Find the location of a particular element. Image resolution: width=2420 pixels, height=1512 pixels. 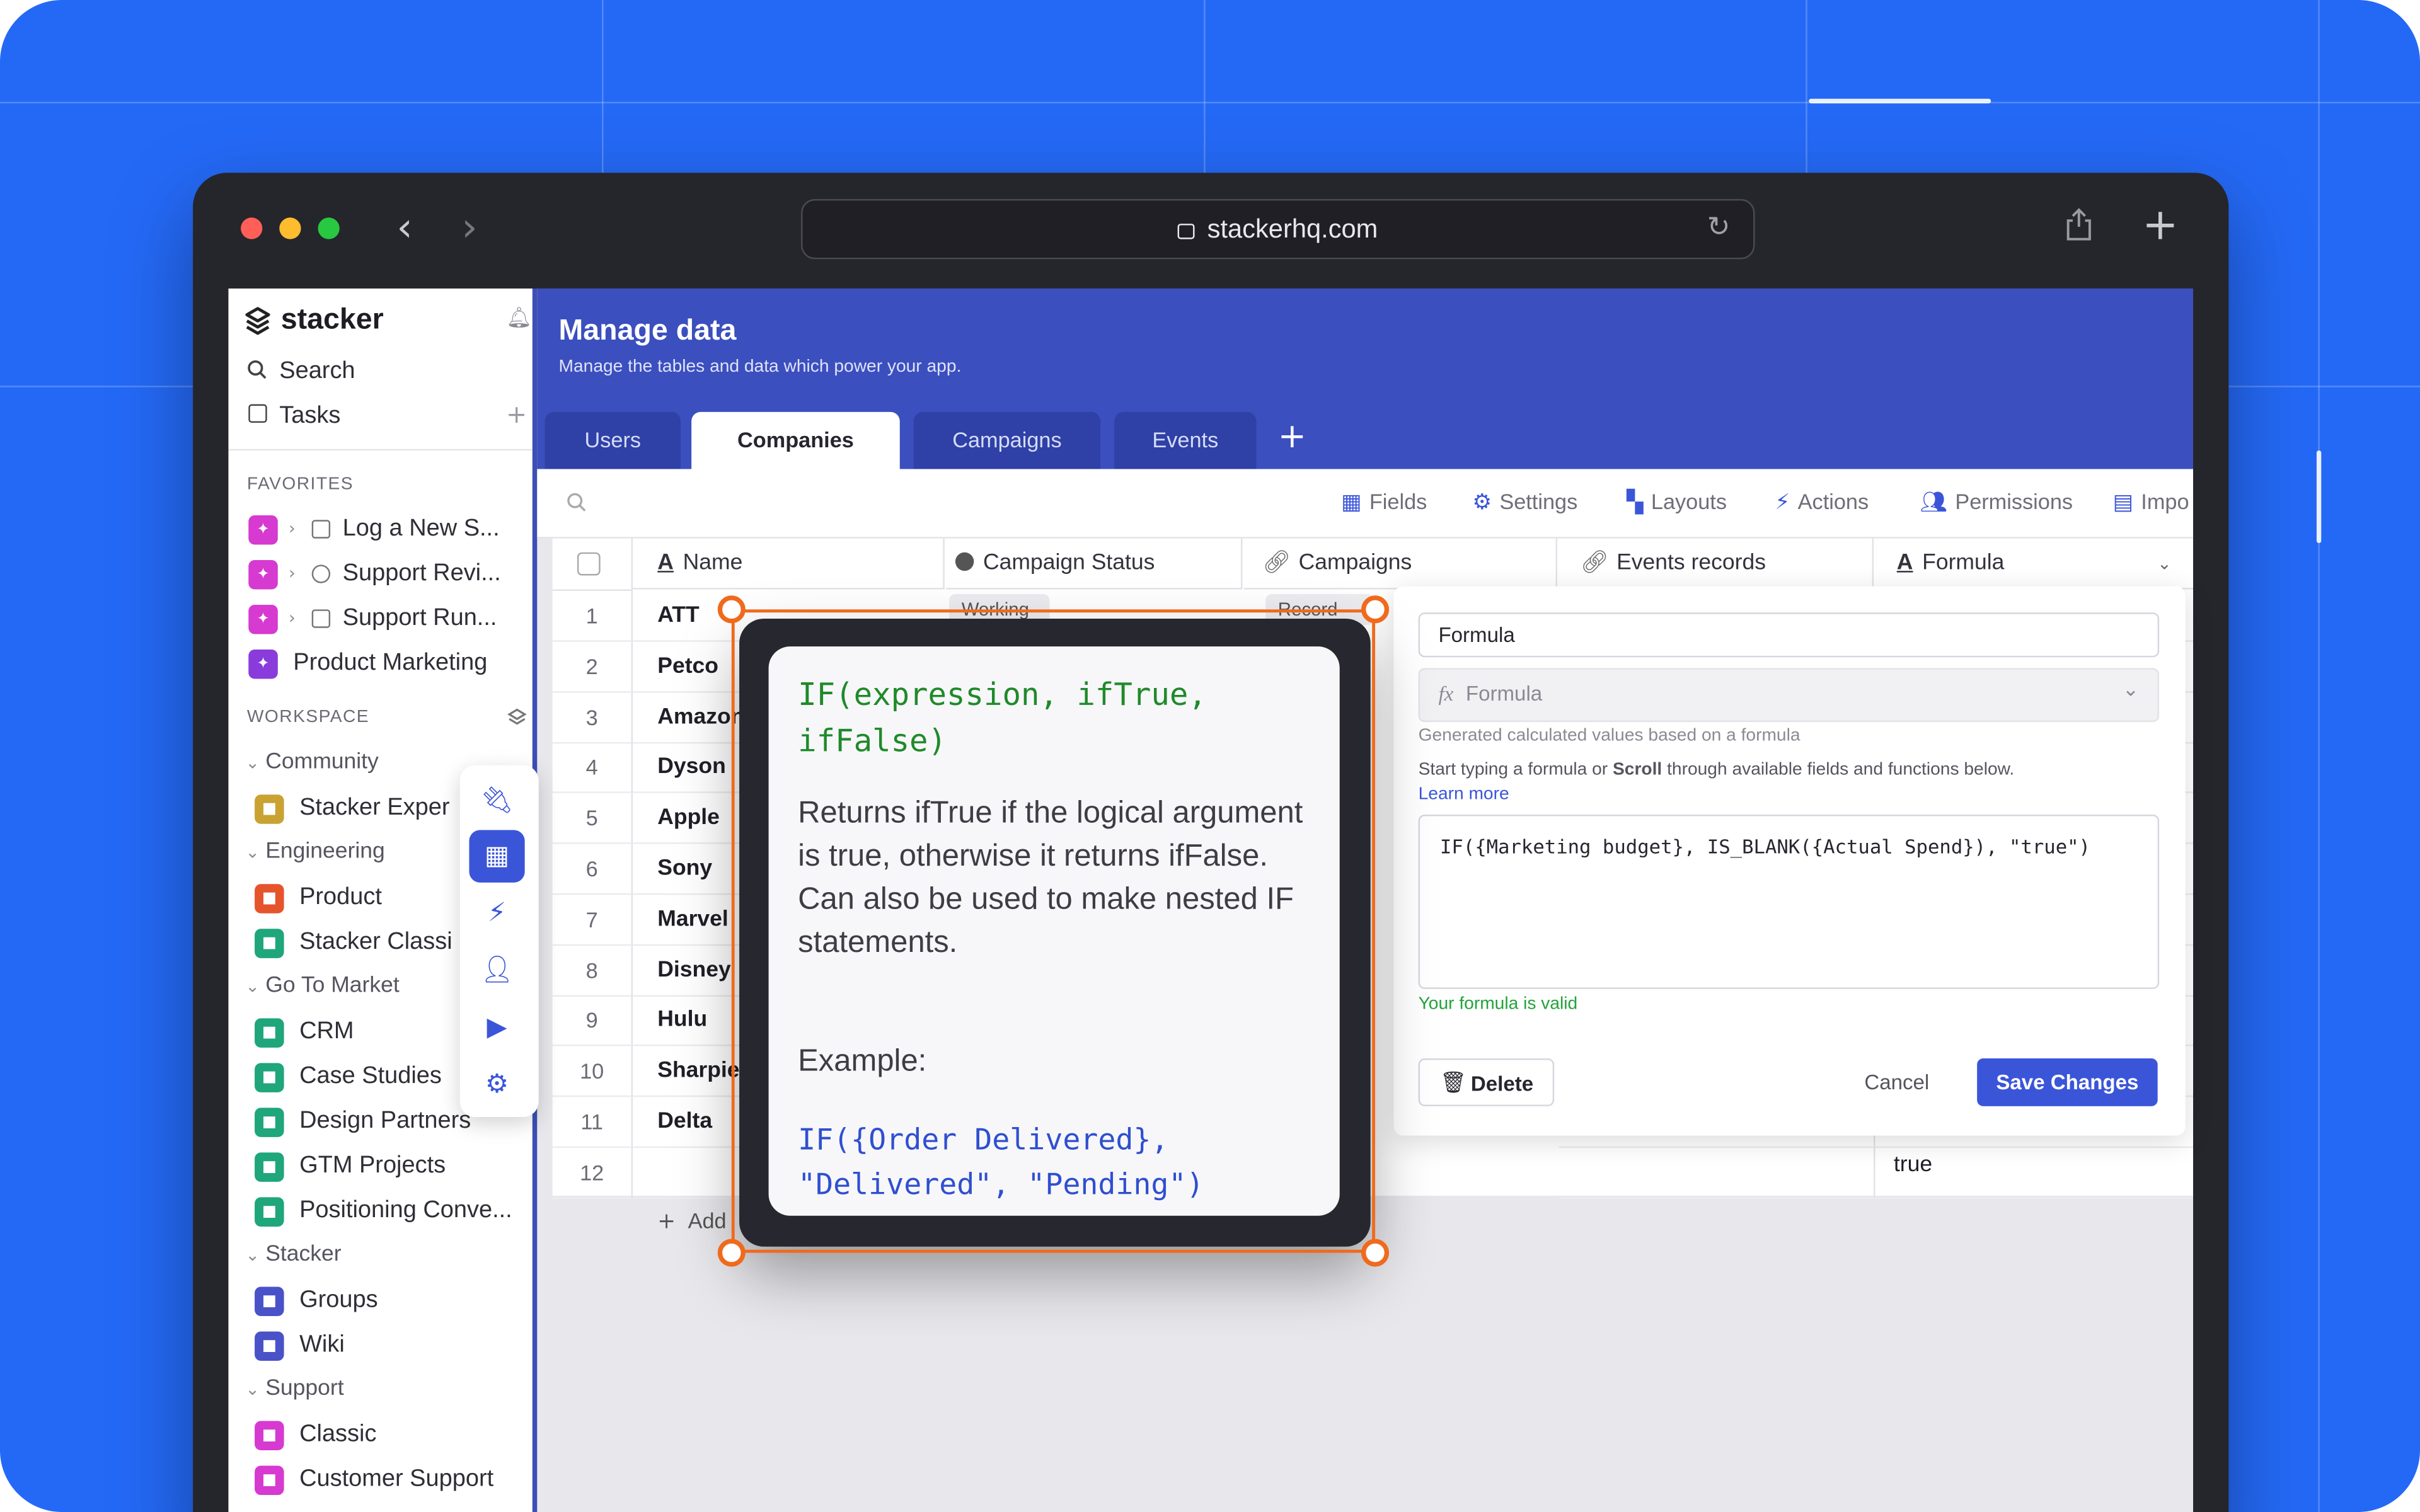

close-window-button is located at coordinates (252, 228).